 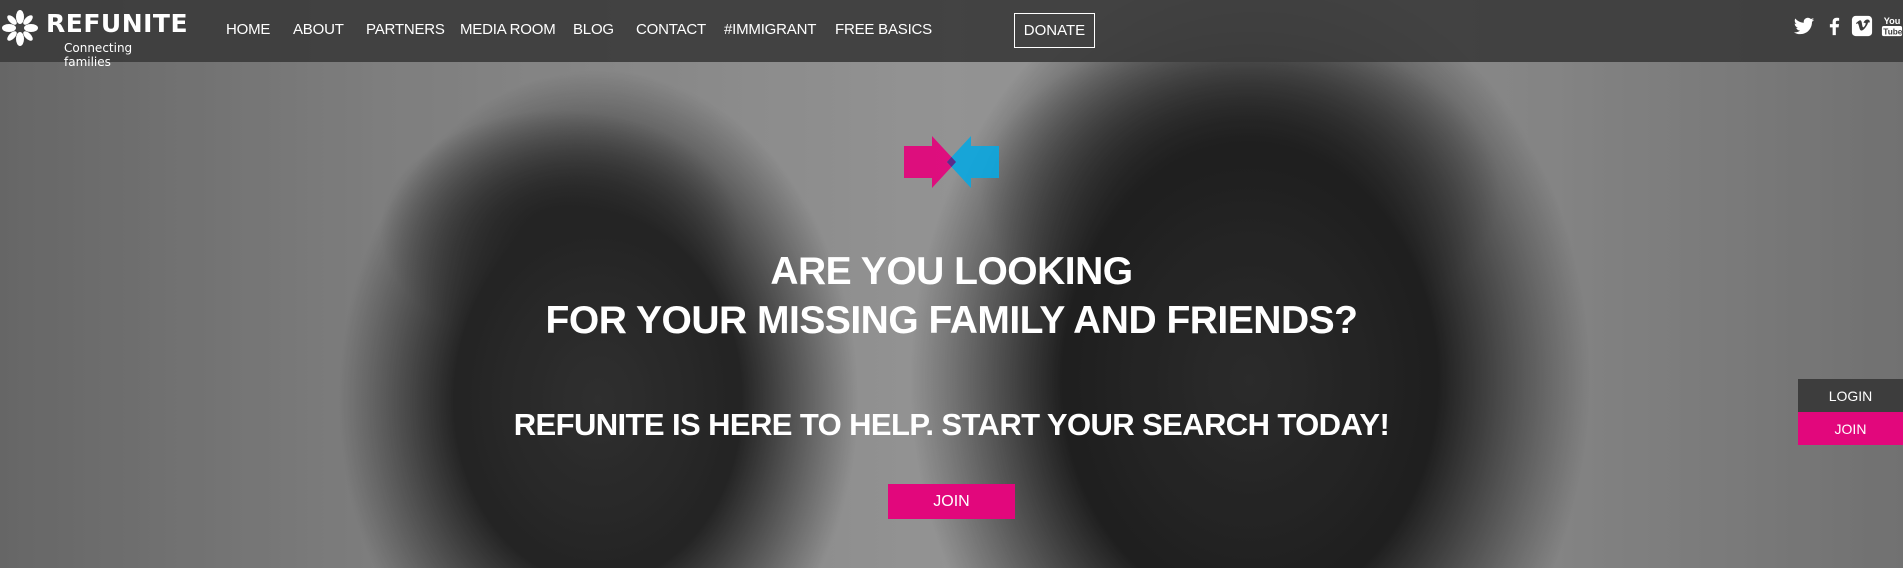 What do you see at coordinates (318, 29) in the screenshot?
I see `nav-about-link: ABOUT` at bounding box center [318, 29].